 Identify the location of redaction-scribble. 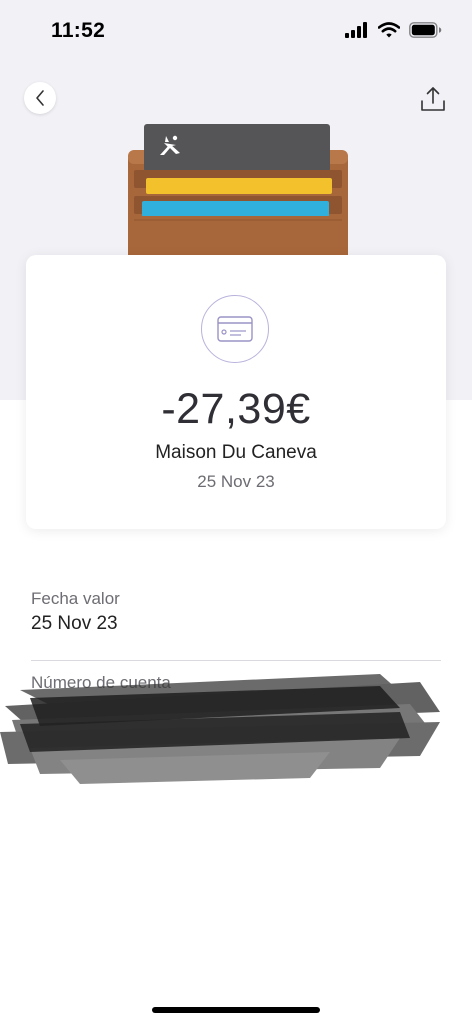
(220, 729).